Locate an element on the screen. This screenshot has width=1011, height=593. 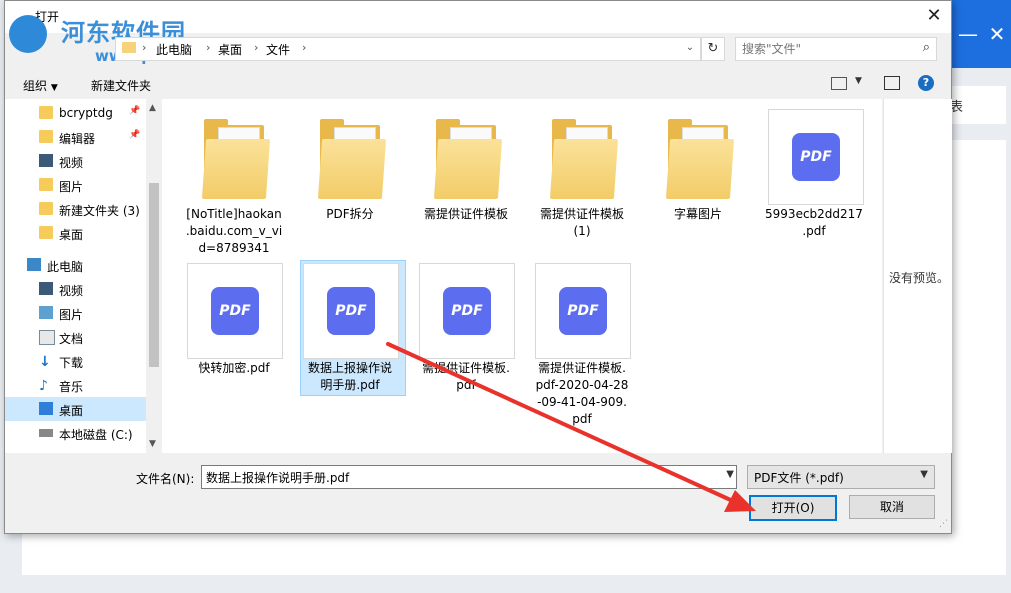
scroll-down-icon: ▼ is located at coordinates (152, 444).